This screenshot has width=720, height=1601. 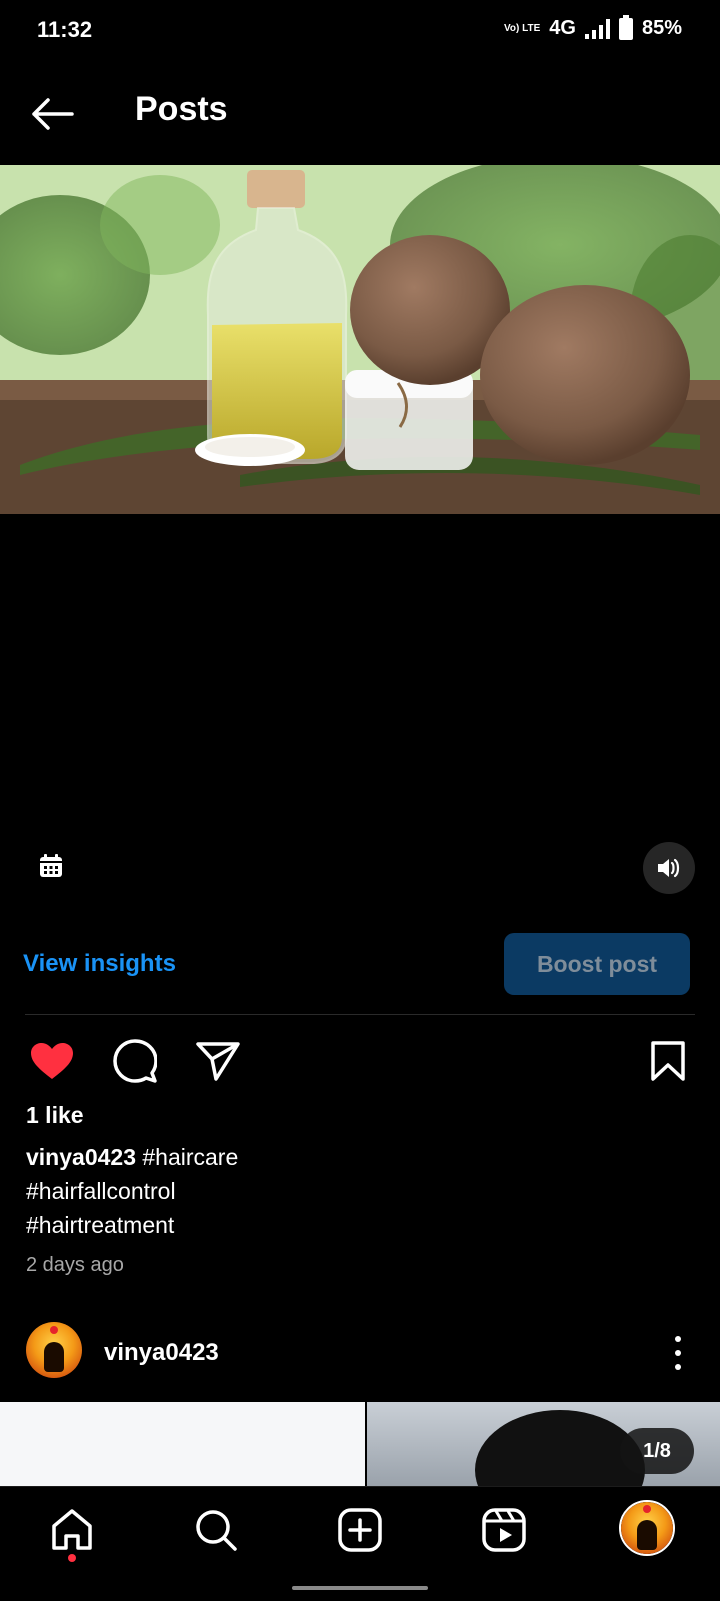 I want to click on add-icon, so click(x=360, y=1530).